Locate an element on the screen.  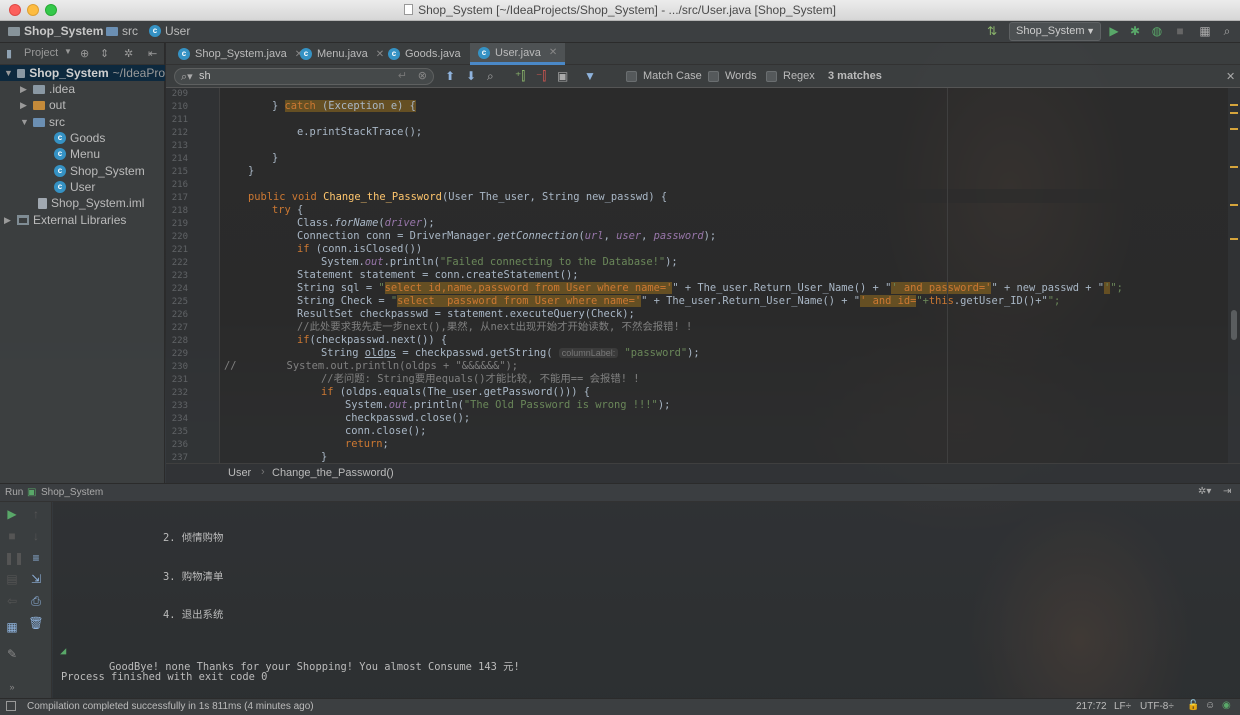
hide-panel-icon: ⇥ is located at coordinates (1227, 491).